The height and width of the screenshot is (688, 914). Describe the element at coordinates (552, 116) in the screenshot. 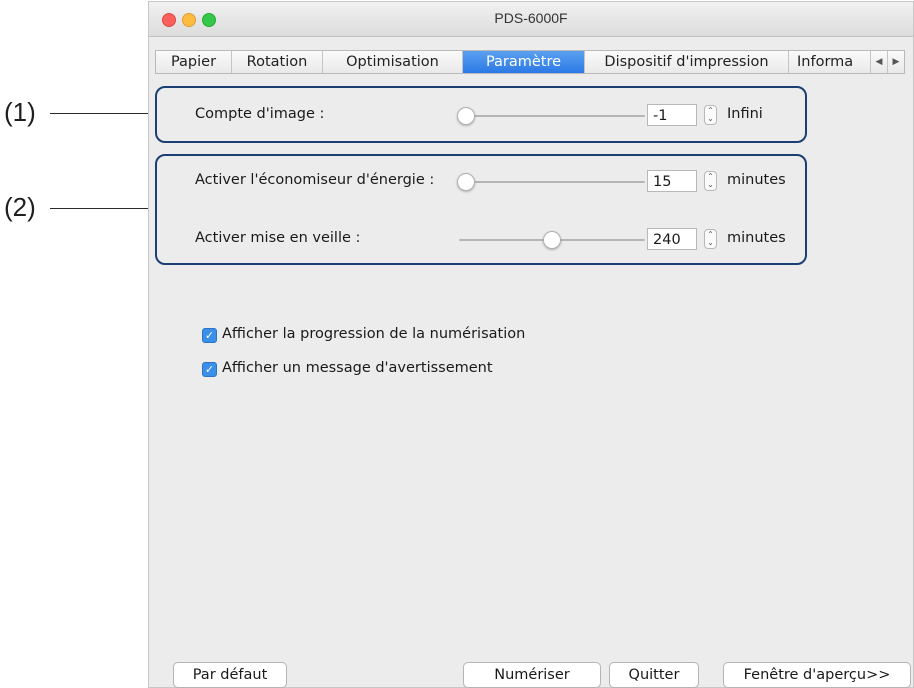

I see `image-count-slider-track` at that location.